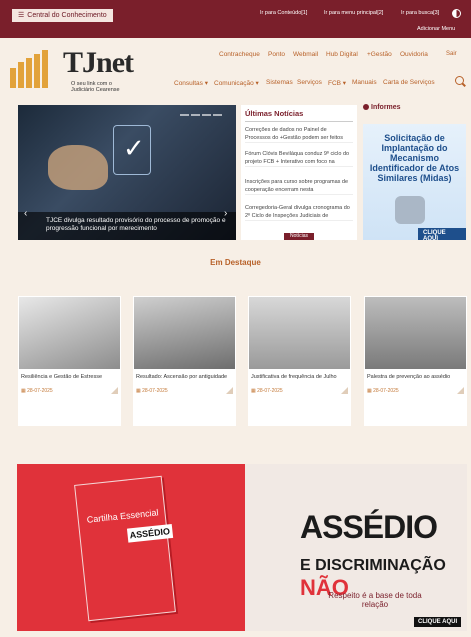 Image resolution: width=471 pixels, height=637 pixels. What do you see at coordinates (125, 548) in the screenshot?
I see `booklet-cover: Cartilha Essencial ASSÉDIO` at bounding box center [125, 548].